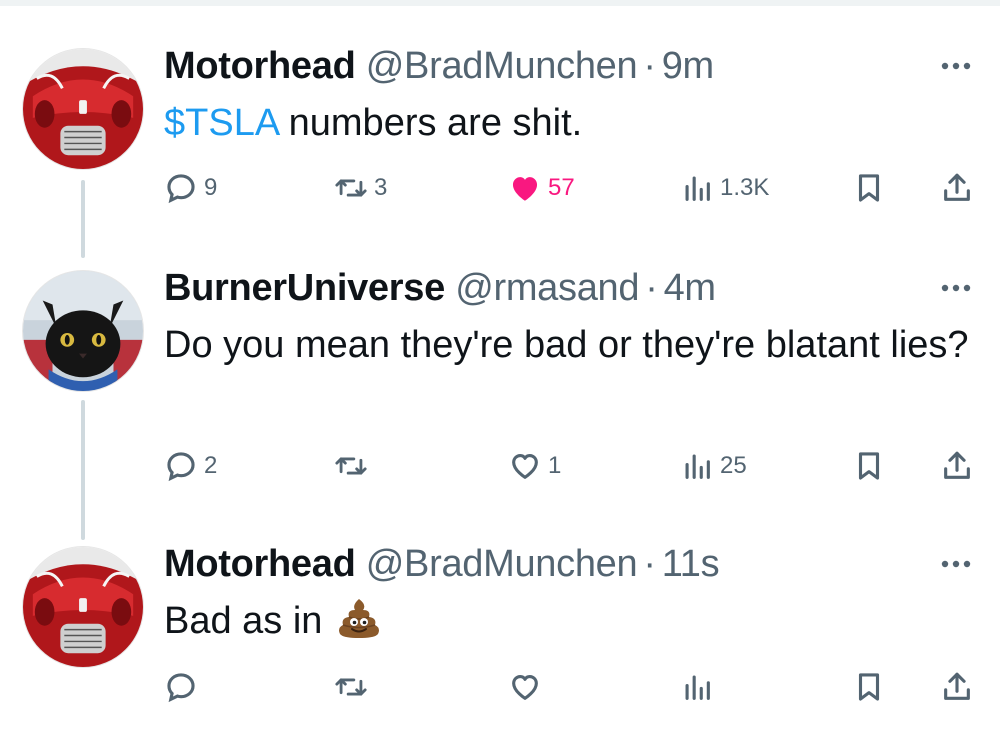  I want to click on like-button, so click(525, 687).